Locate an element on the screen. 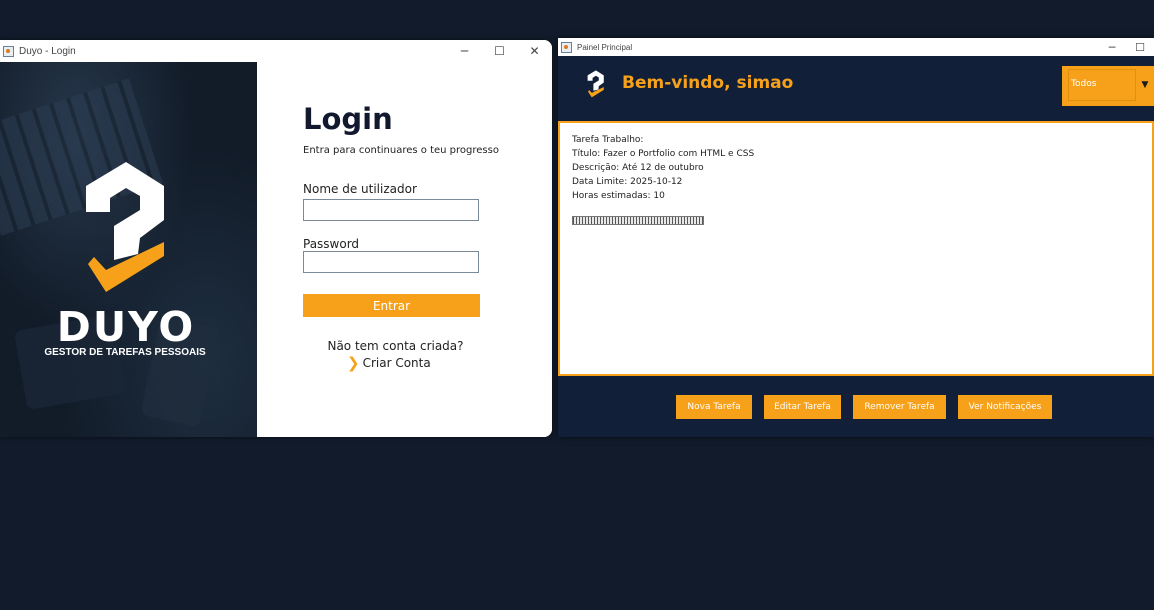 Image resolution: width=1154 pixels, height=610 pixels. filter-select: Todos ▼ is located at coordinates (1108, 86).